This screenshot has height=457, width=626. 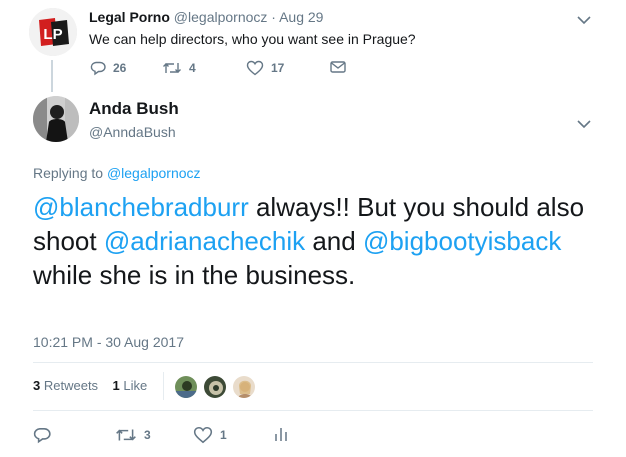 I want to click on tweet-timestamp: 10:21 PM - 30 Aug 2017, so click(x=108, y=342).